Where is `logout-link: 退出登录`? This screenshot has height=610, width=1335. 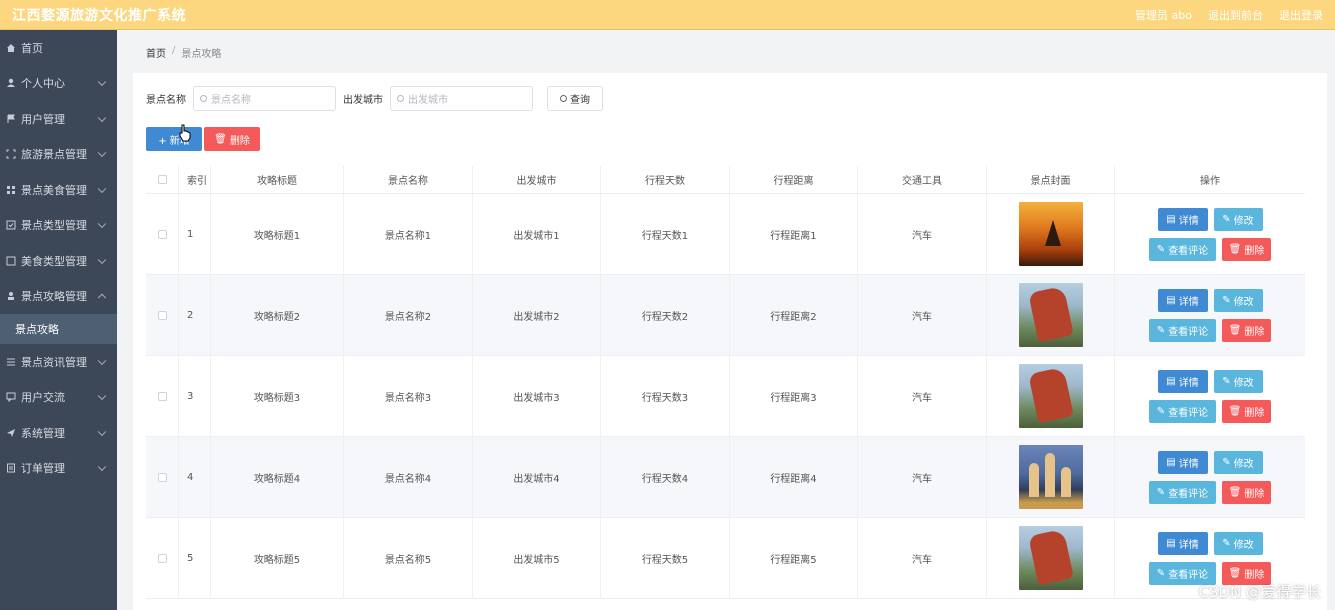 logout-link: 退出登录 is located at coordinates (1301, 15).